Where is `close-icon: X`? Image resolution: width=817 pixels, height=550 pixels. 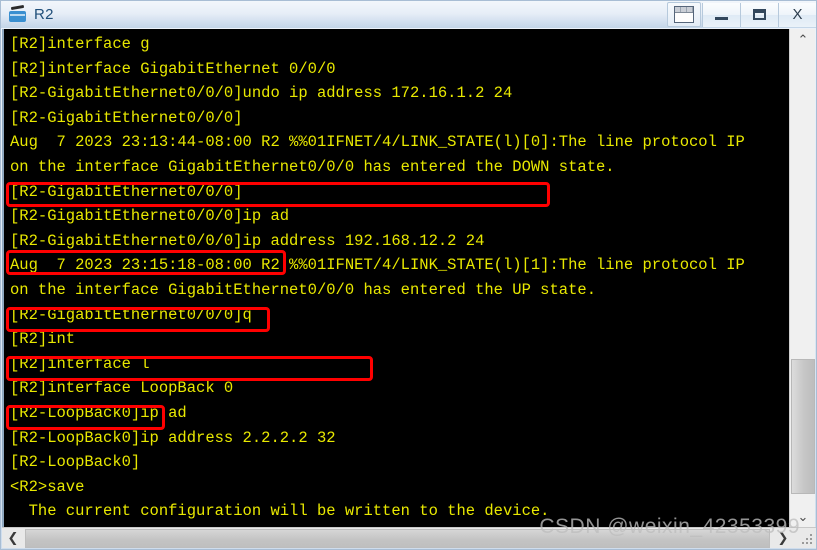 close-icon: X is located at coordinates (797, 14).